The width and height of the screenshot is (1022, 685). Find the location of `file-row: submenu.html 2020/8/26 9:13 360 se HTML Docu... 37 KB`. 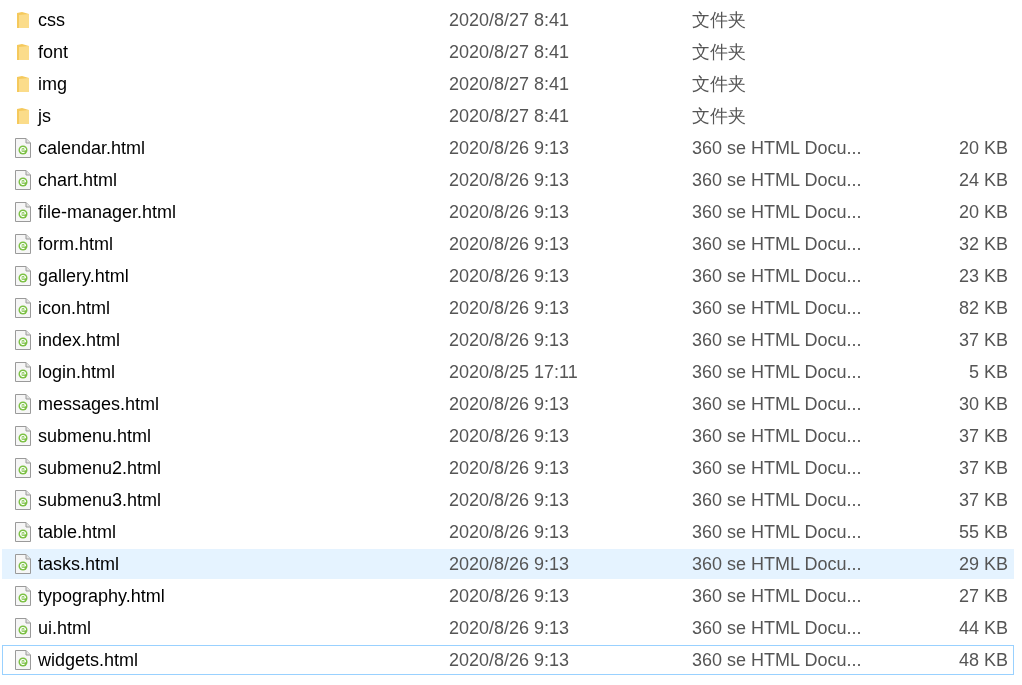

file-row: submenu.html 2020/8/26 9:13 360 se HTML Docu... 37 KB is located at coordinates (508, 436).